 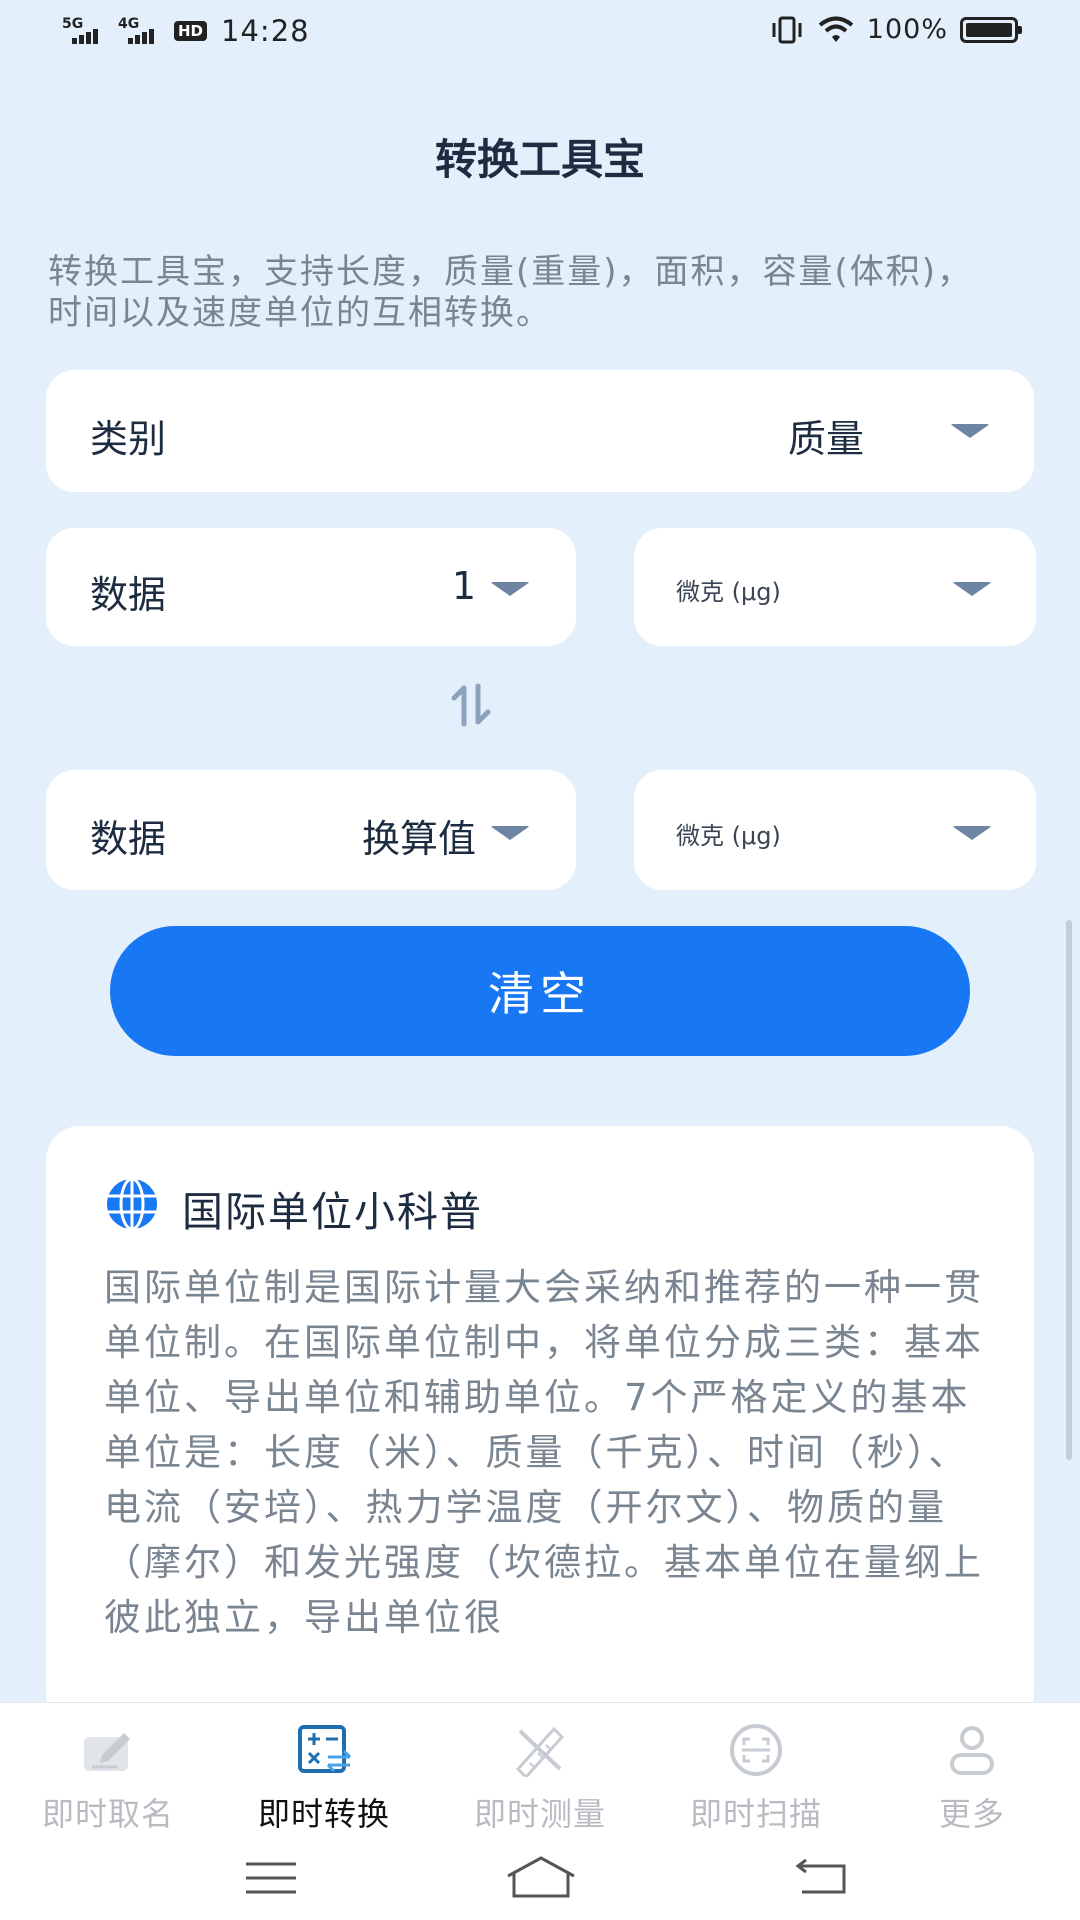 I want to click on status-right: 100%, so click(x=895, y=29).